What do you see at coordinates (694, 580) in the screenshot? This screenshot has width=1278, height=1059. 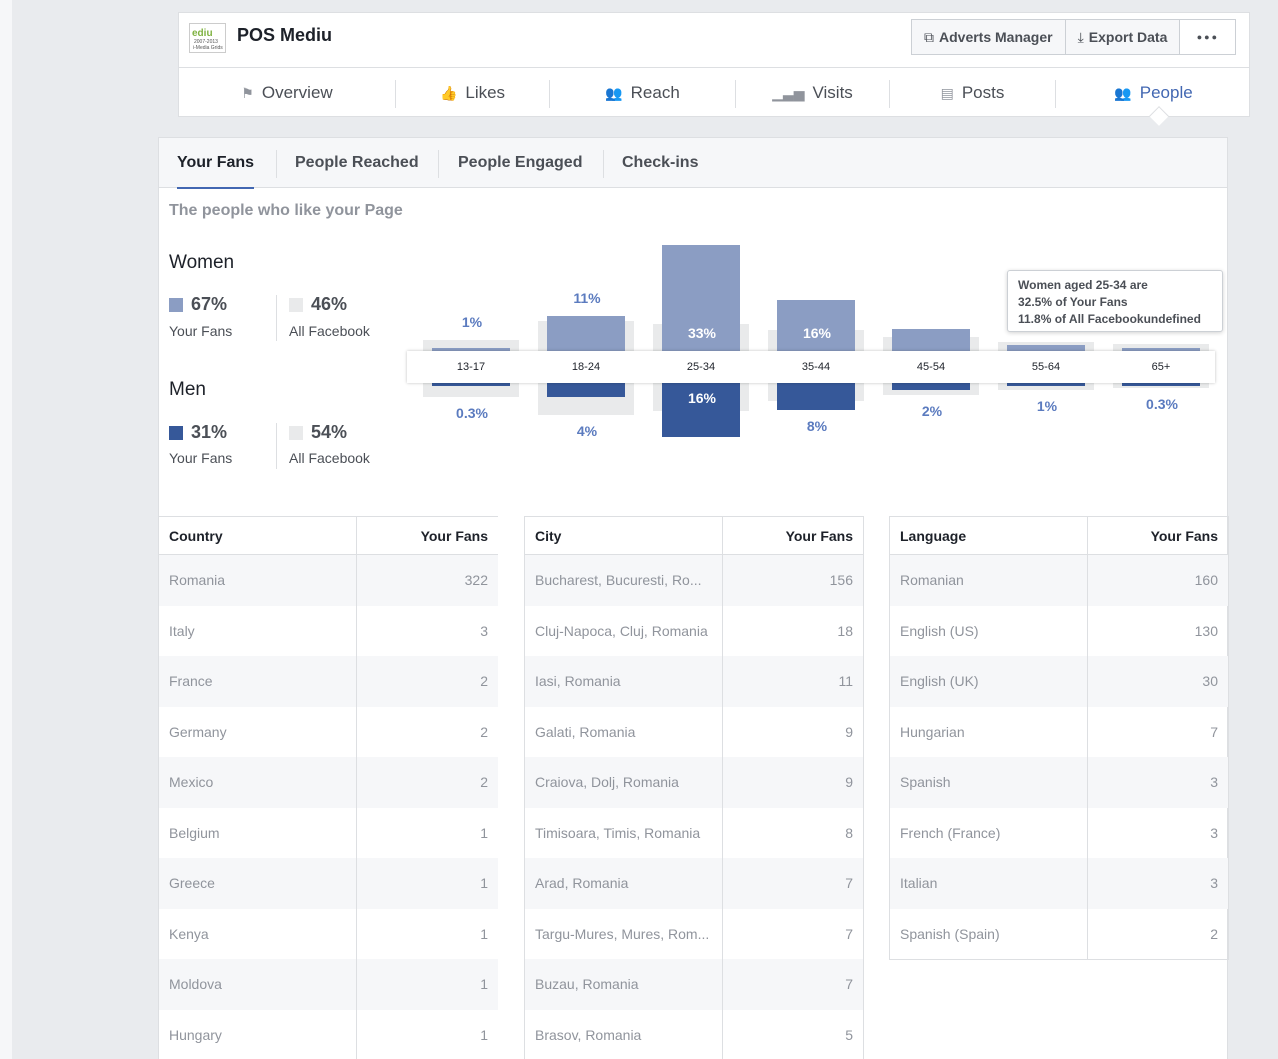 I see `table-row: Bucharest, Bucuresti, Ro... 156` at bounding box center [694, 580].